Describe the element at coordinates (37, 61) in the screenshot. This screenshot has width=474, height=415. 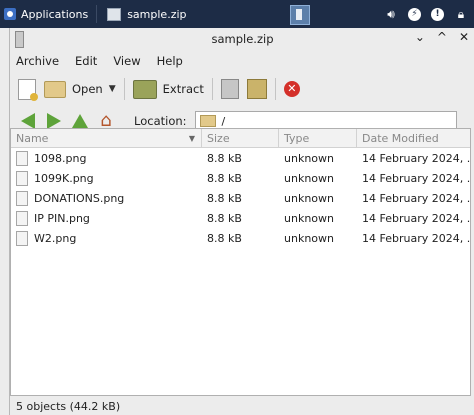
I see `menu-archive: Archive` at that location.